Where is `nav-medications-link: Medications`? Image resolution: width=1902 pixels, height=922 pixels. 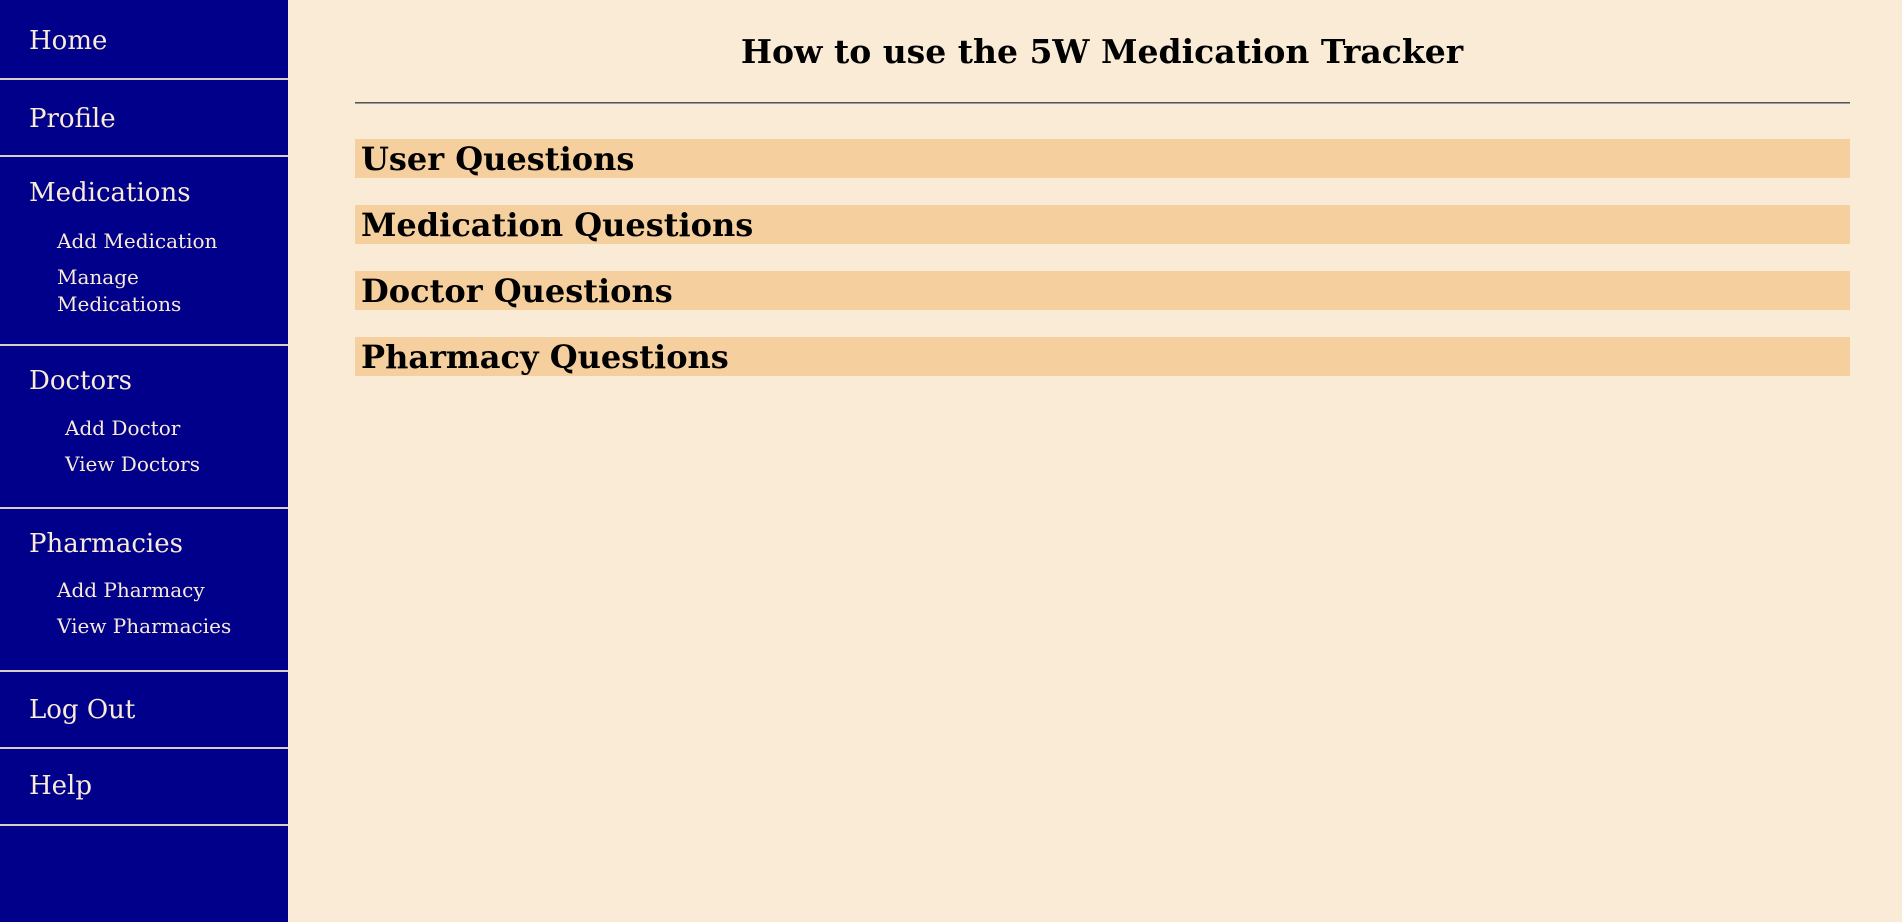
nav-medications-link: Medications is located at coordinates (95, 193).